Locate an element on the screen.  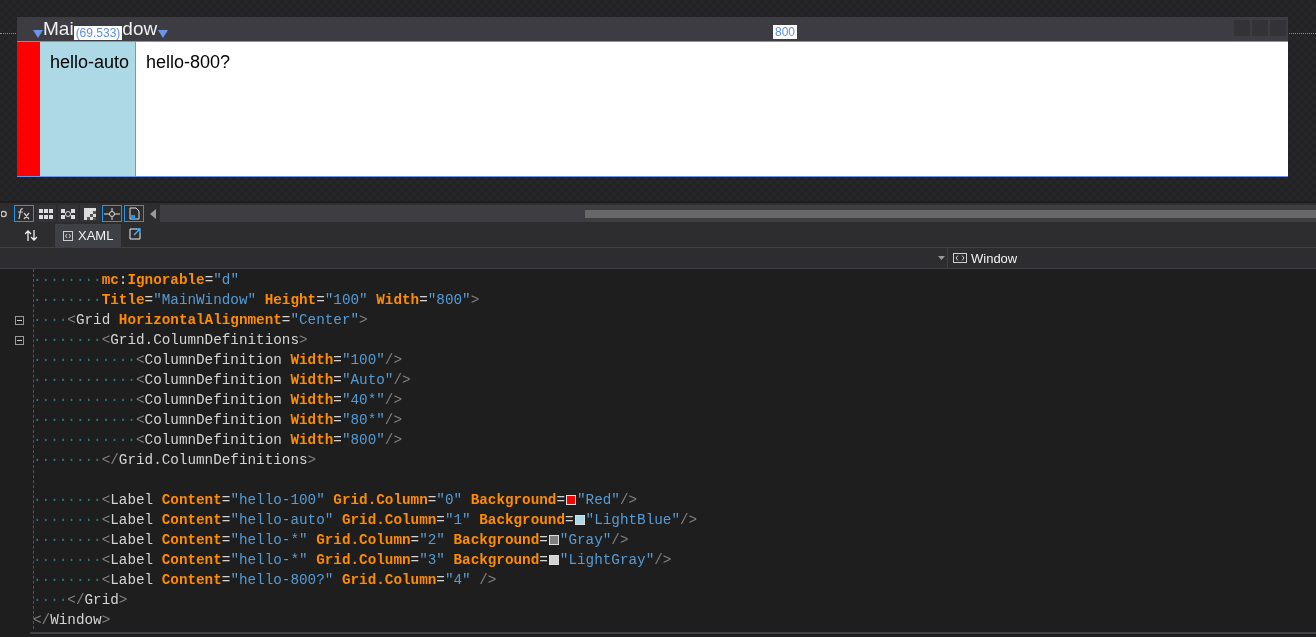
grid-column-label: hello-auto is located at coordinates (88, 109).